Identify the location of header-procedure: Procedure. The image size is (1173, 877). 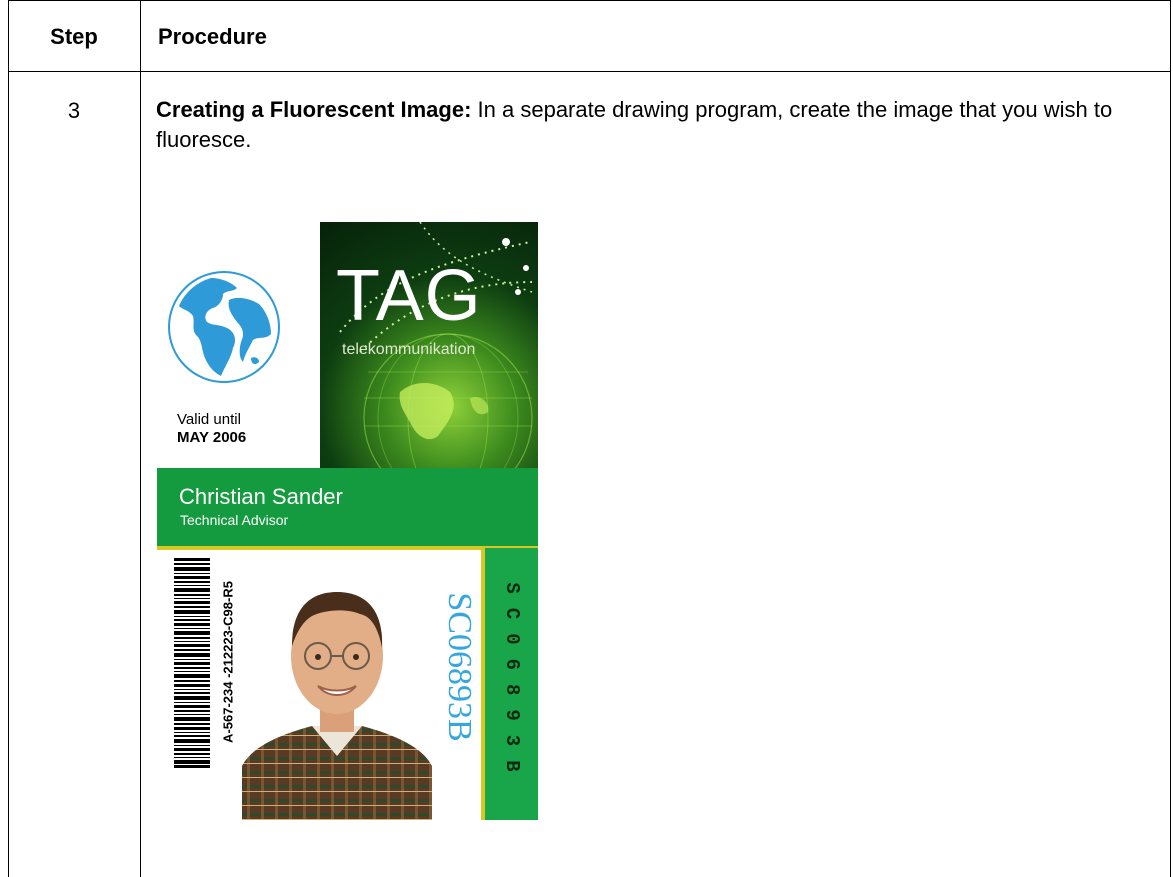
(212, 36).